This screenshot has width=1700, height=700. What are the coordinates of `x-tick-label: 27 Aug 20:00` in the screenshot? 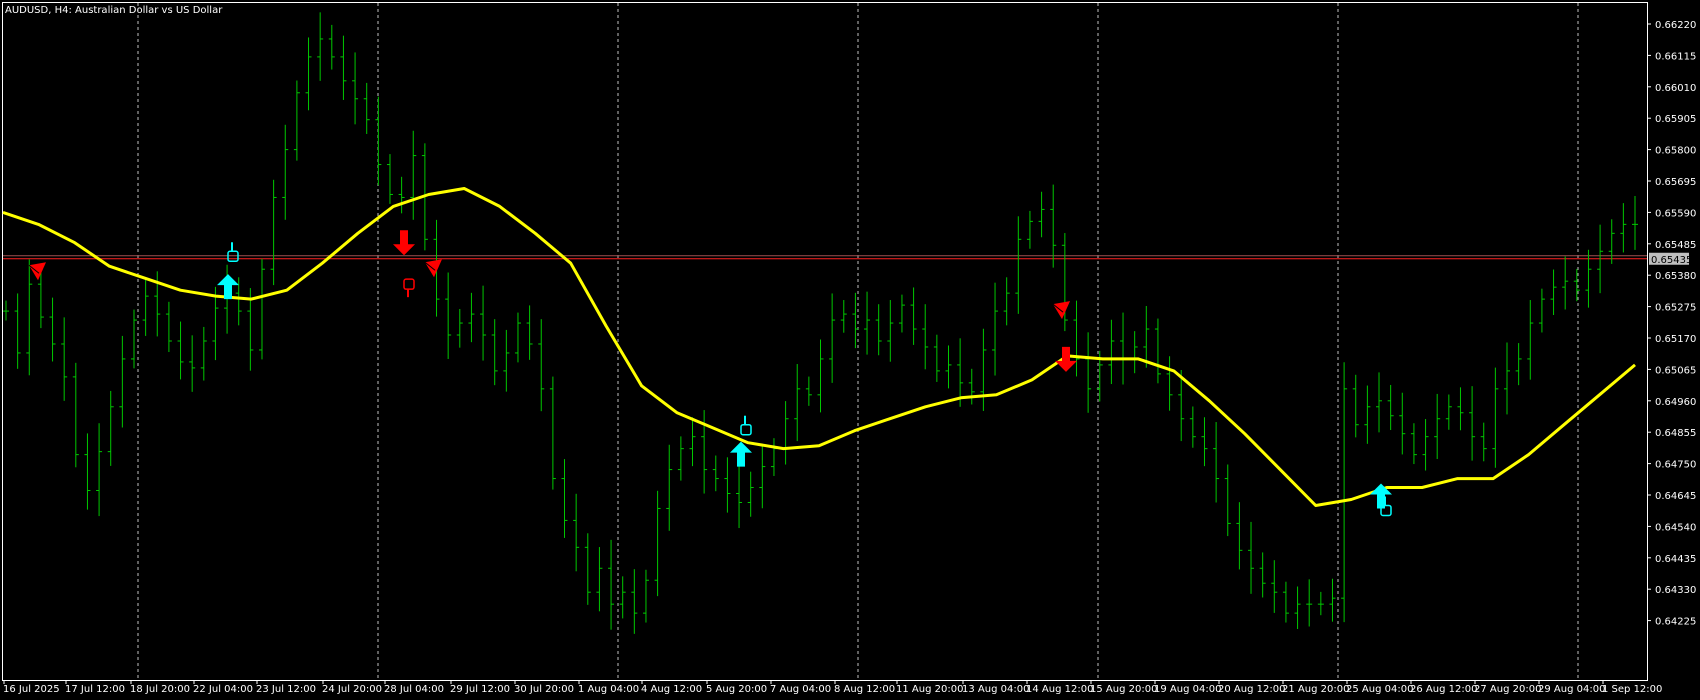 It's located at (1507, 689).